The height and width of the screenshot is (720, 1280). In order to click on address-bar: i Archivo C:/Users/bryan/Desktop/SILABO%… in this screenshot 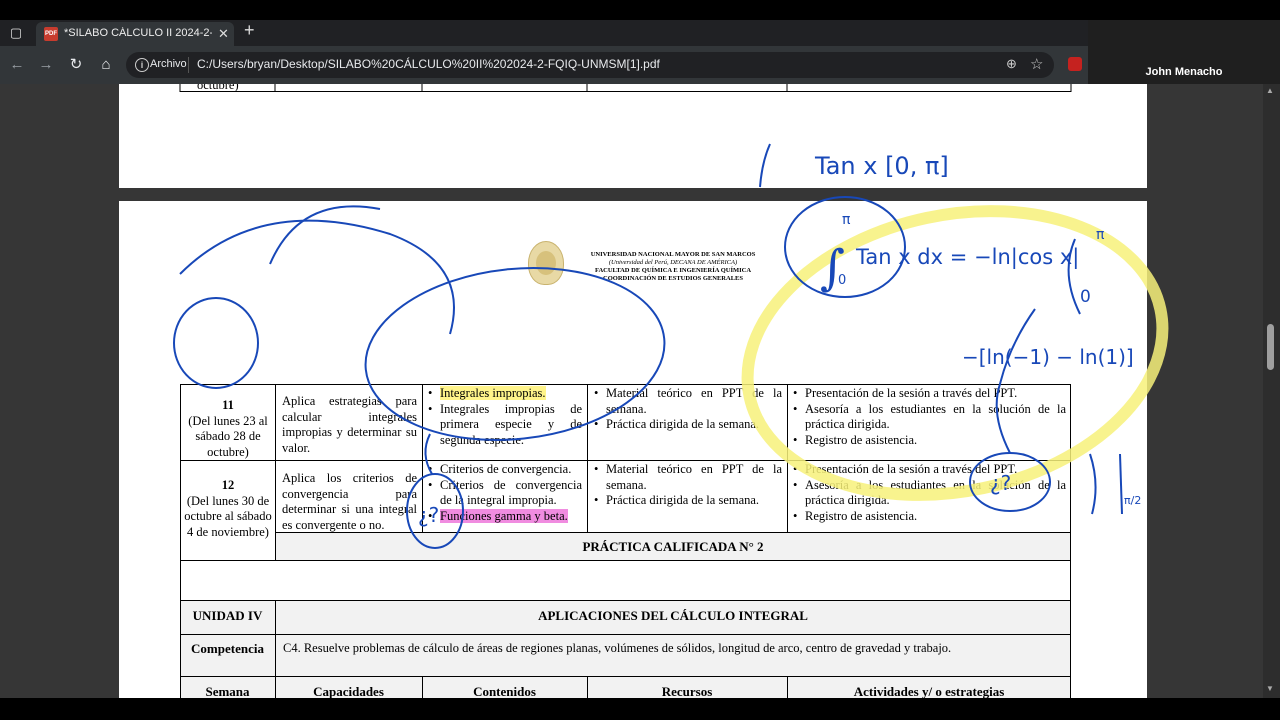, I will do `click(590, 65)`.